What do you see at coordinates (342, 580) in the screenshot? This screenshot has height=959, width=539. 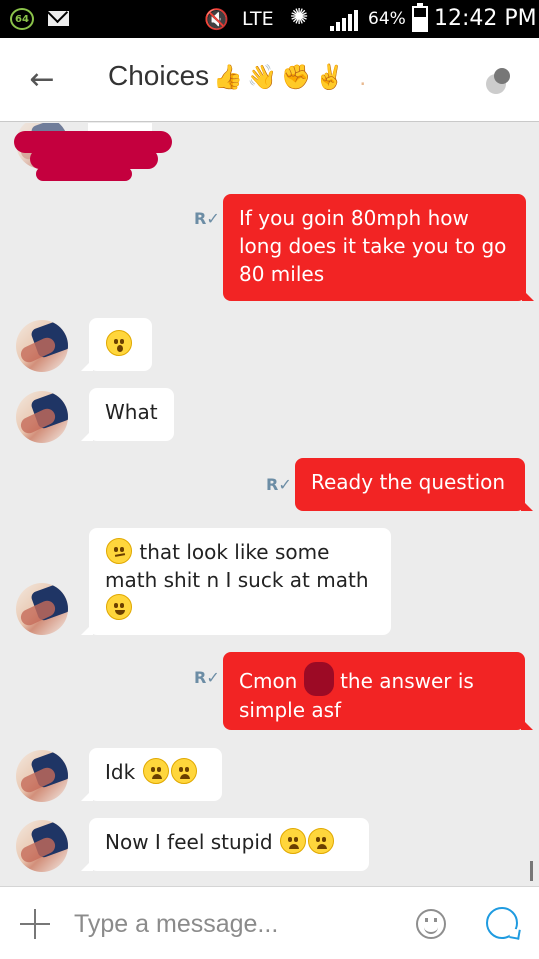 I see `message-text: math` at bounding box center [342, 580].